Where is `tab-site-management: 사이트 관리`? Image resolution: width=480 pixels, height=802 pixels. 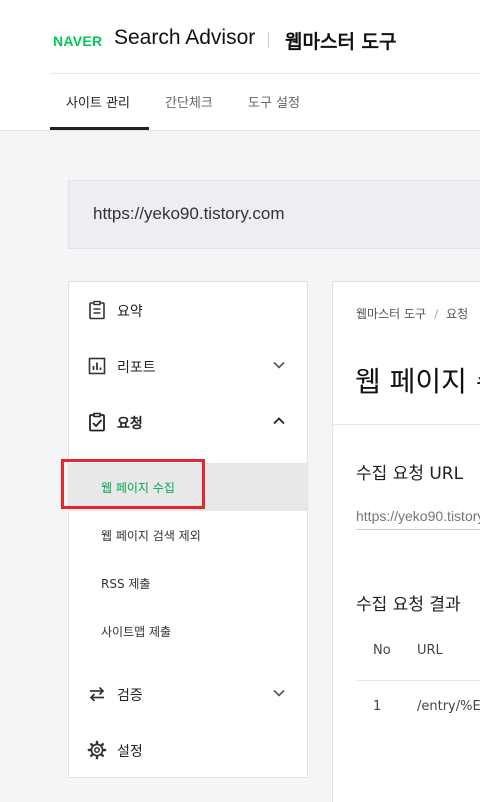
tab-site-management: 사이트 관리 is located at coordinates (98, 101).